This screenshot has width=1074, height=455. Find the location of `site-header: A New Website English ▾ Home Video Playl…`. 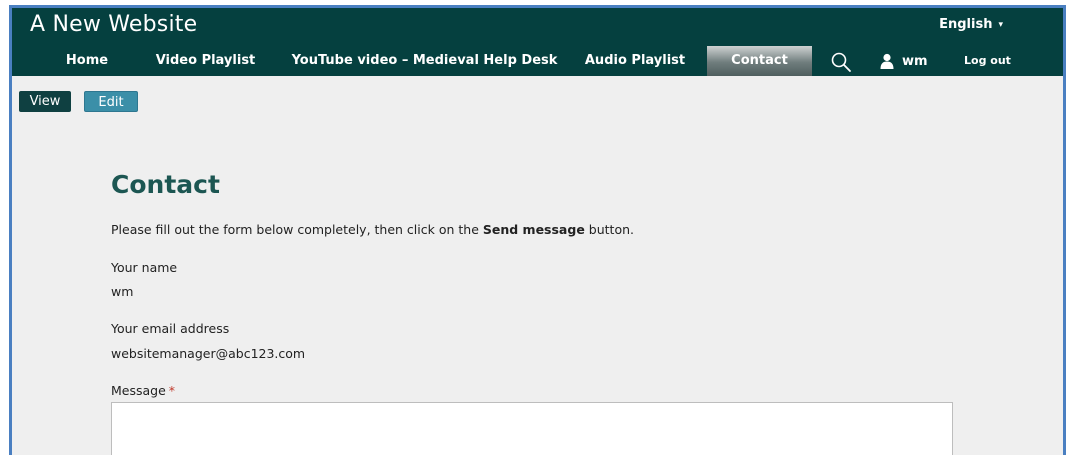

site-header: A New Website English ▾ Home Video Playl… is located at coordinates (537, 42).